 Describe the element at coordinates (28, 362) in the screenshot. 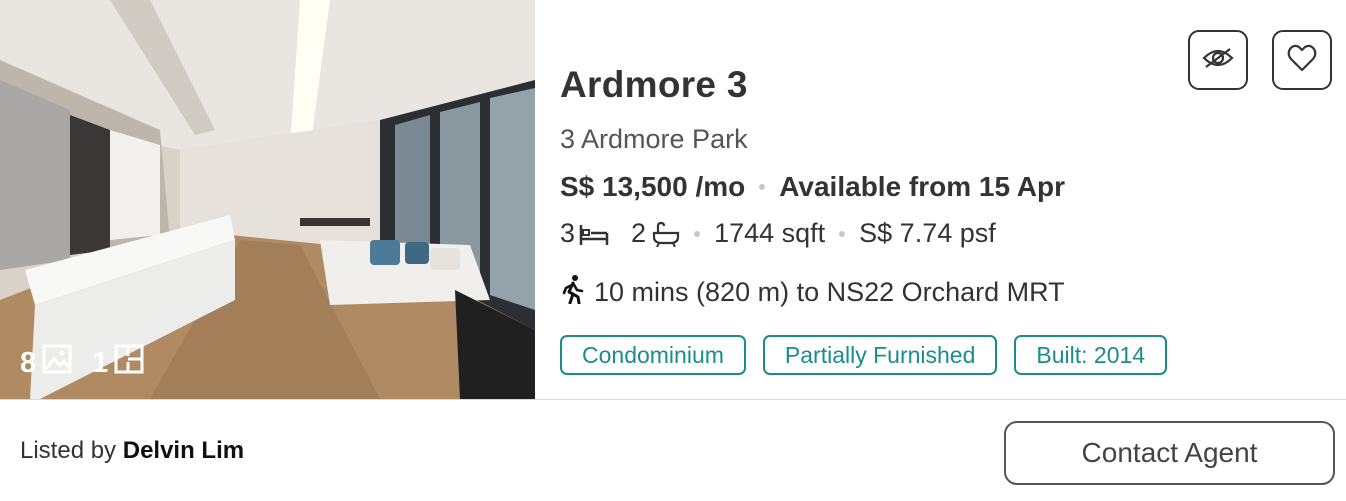

I see `photo-count: 8` at that location.